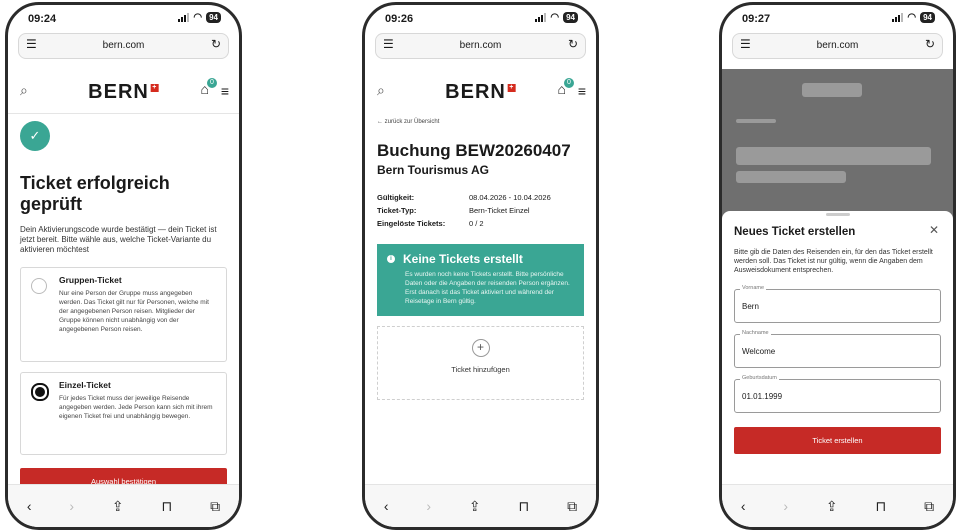 This screenshot has width=961, height=532. I want to click on detail-row: Ticket-Typ: Bern-Ticket Einzel, so click(453, 210).